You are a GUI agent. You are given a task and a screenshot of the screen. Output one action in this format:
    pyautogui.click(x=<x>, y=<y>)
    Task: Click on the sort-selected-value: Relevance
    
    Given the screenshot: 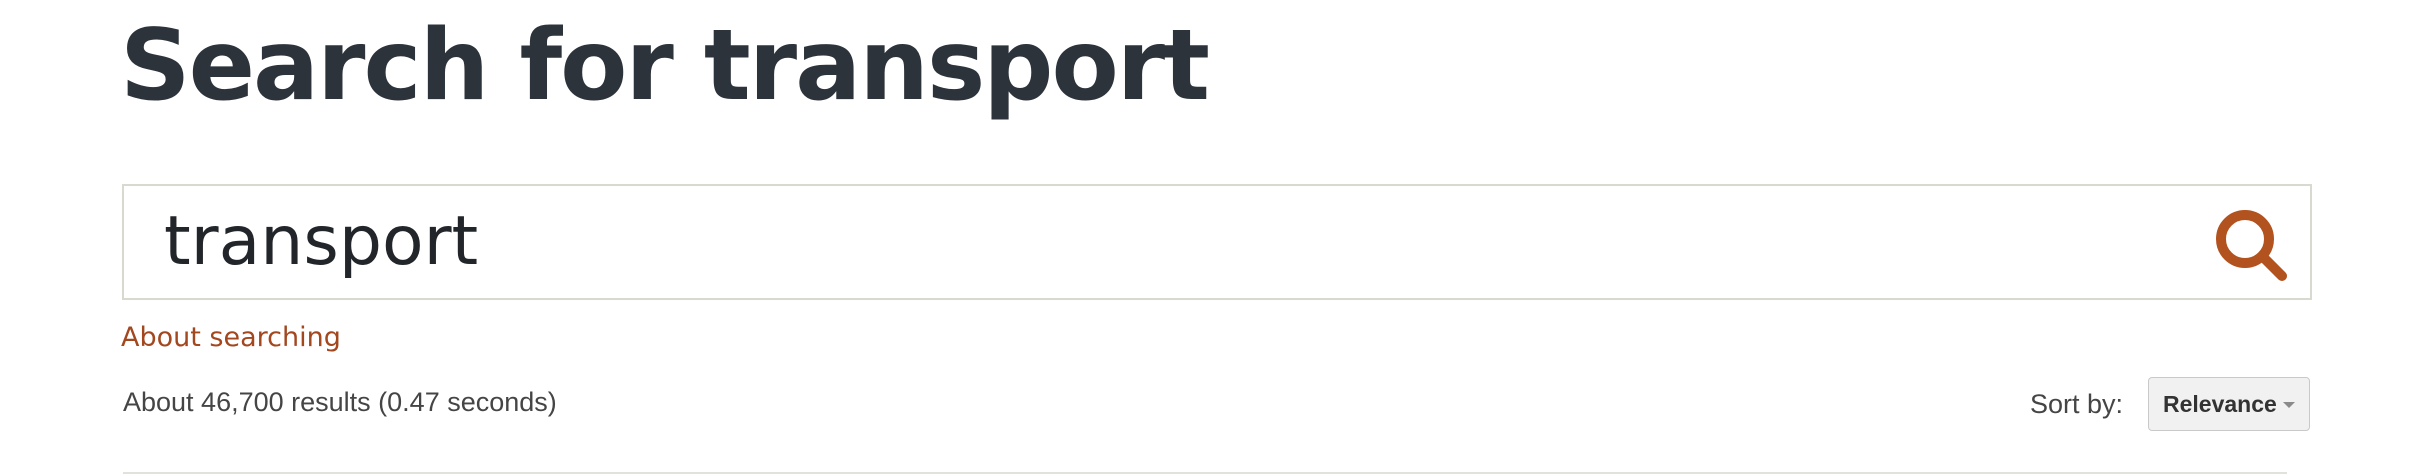 What is the action you would take?
    pyautogui.click(x=2220, y=404)
    